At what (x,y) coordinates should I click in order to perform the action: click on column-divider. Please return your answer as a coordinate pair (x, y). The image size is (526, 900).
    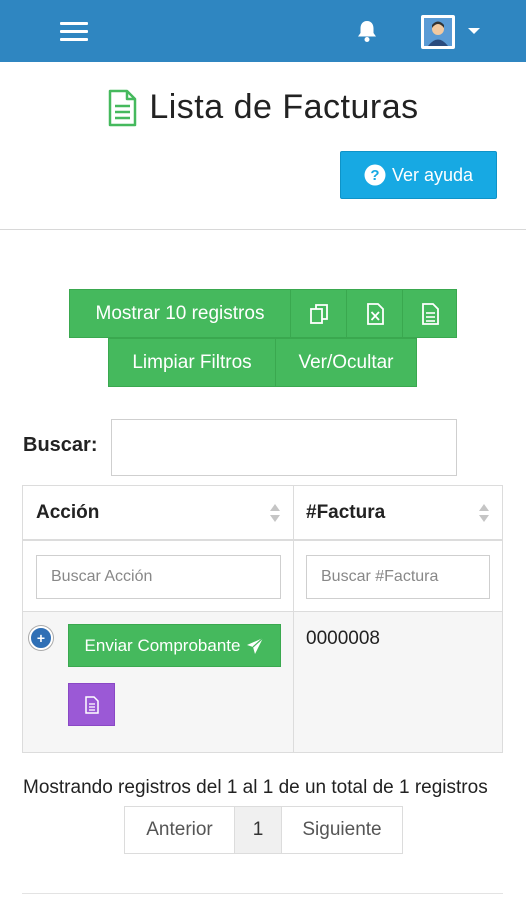
    Looking at the image, I should click on (293, 619).